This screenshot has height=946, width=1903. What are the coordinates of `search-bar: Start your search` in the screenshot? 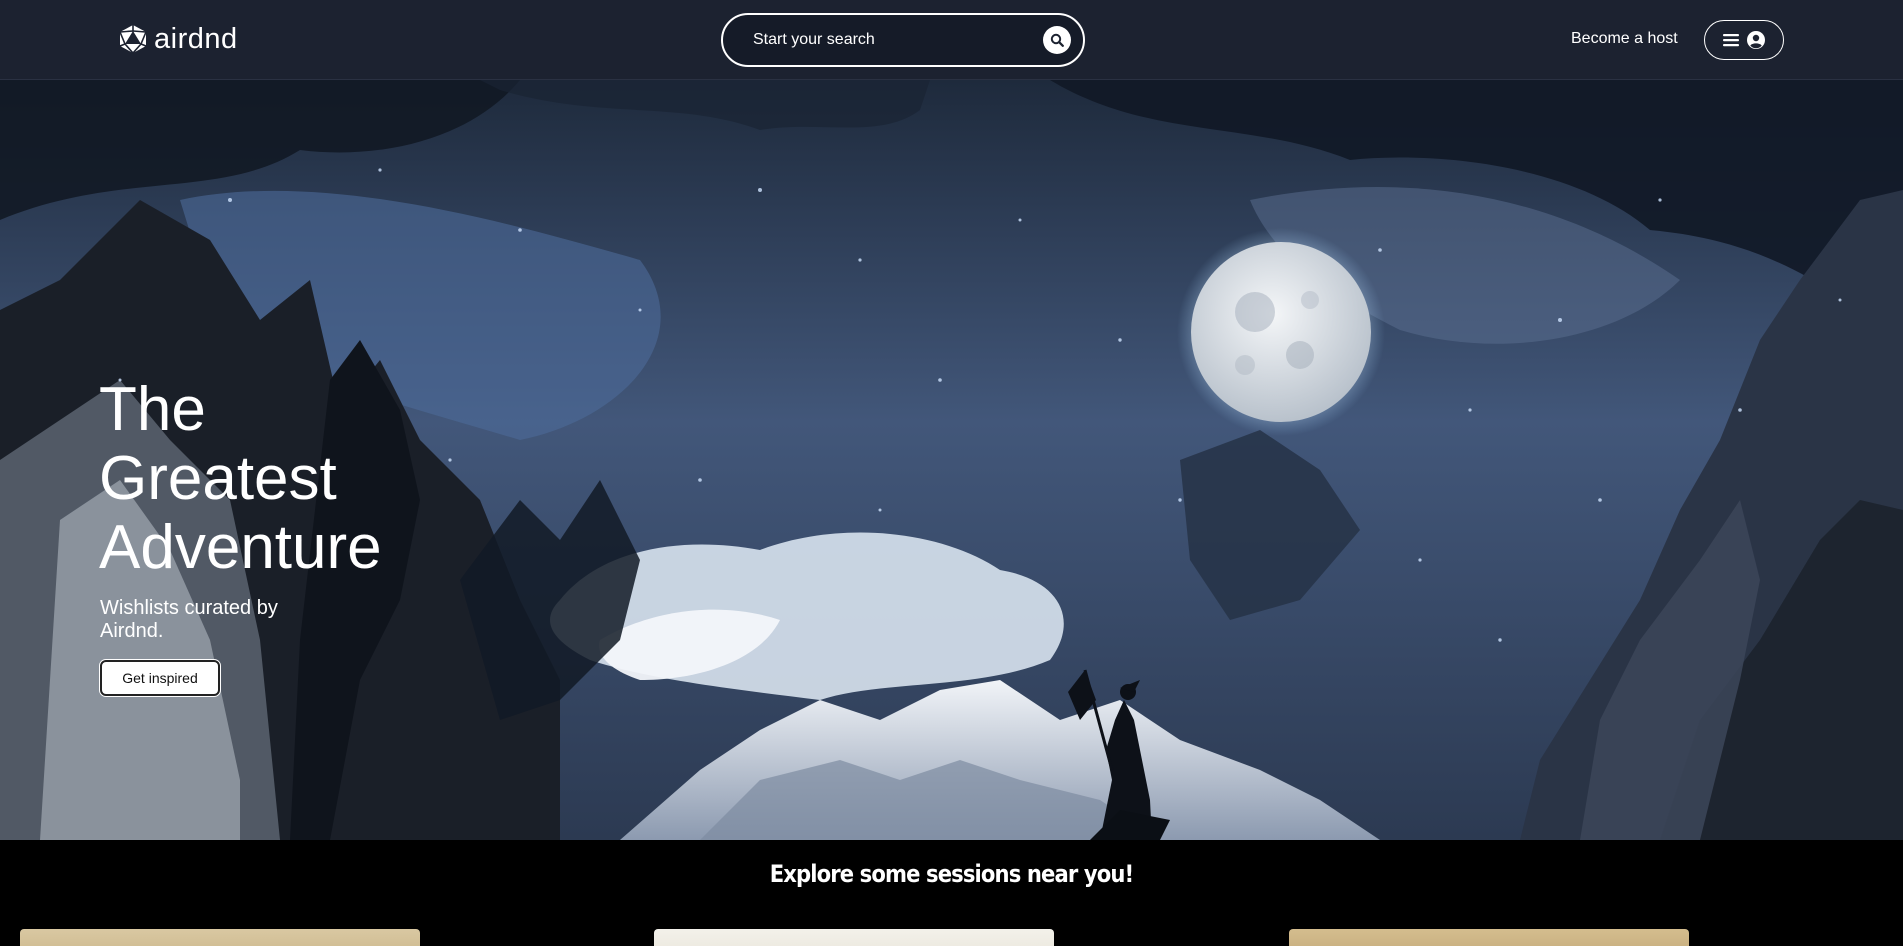 It's located at (903, 40).